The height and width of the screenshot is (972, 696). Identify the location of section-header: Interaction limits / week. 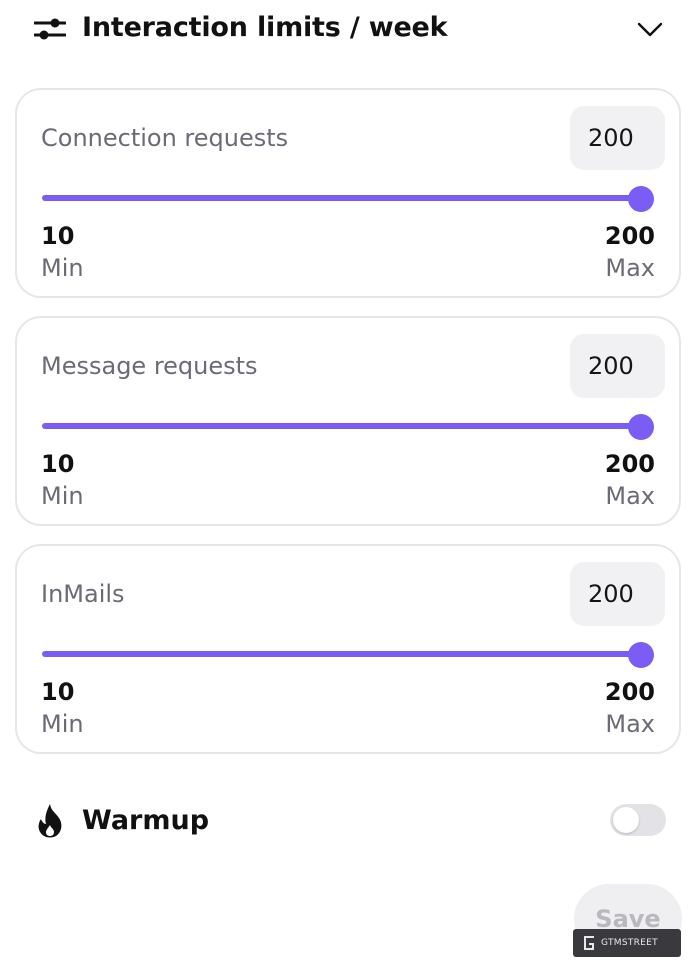
(348, 30).